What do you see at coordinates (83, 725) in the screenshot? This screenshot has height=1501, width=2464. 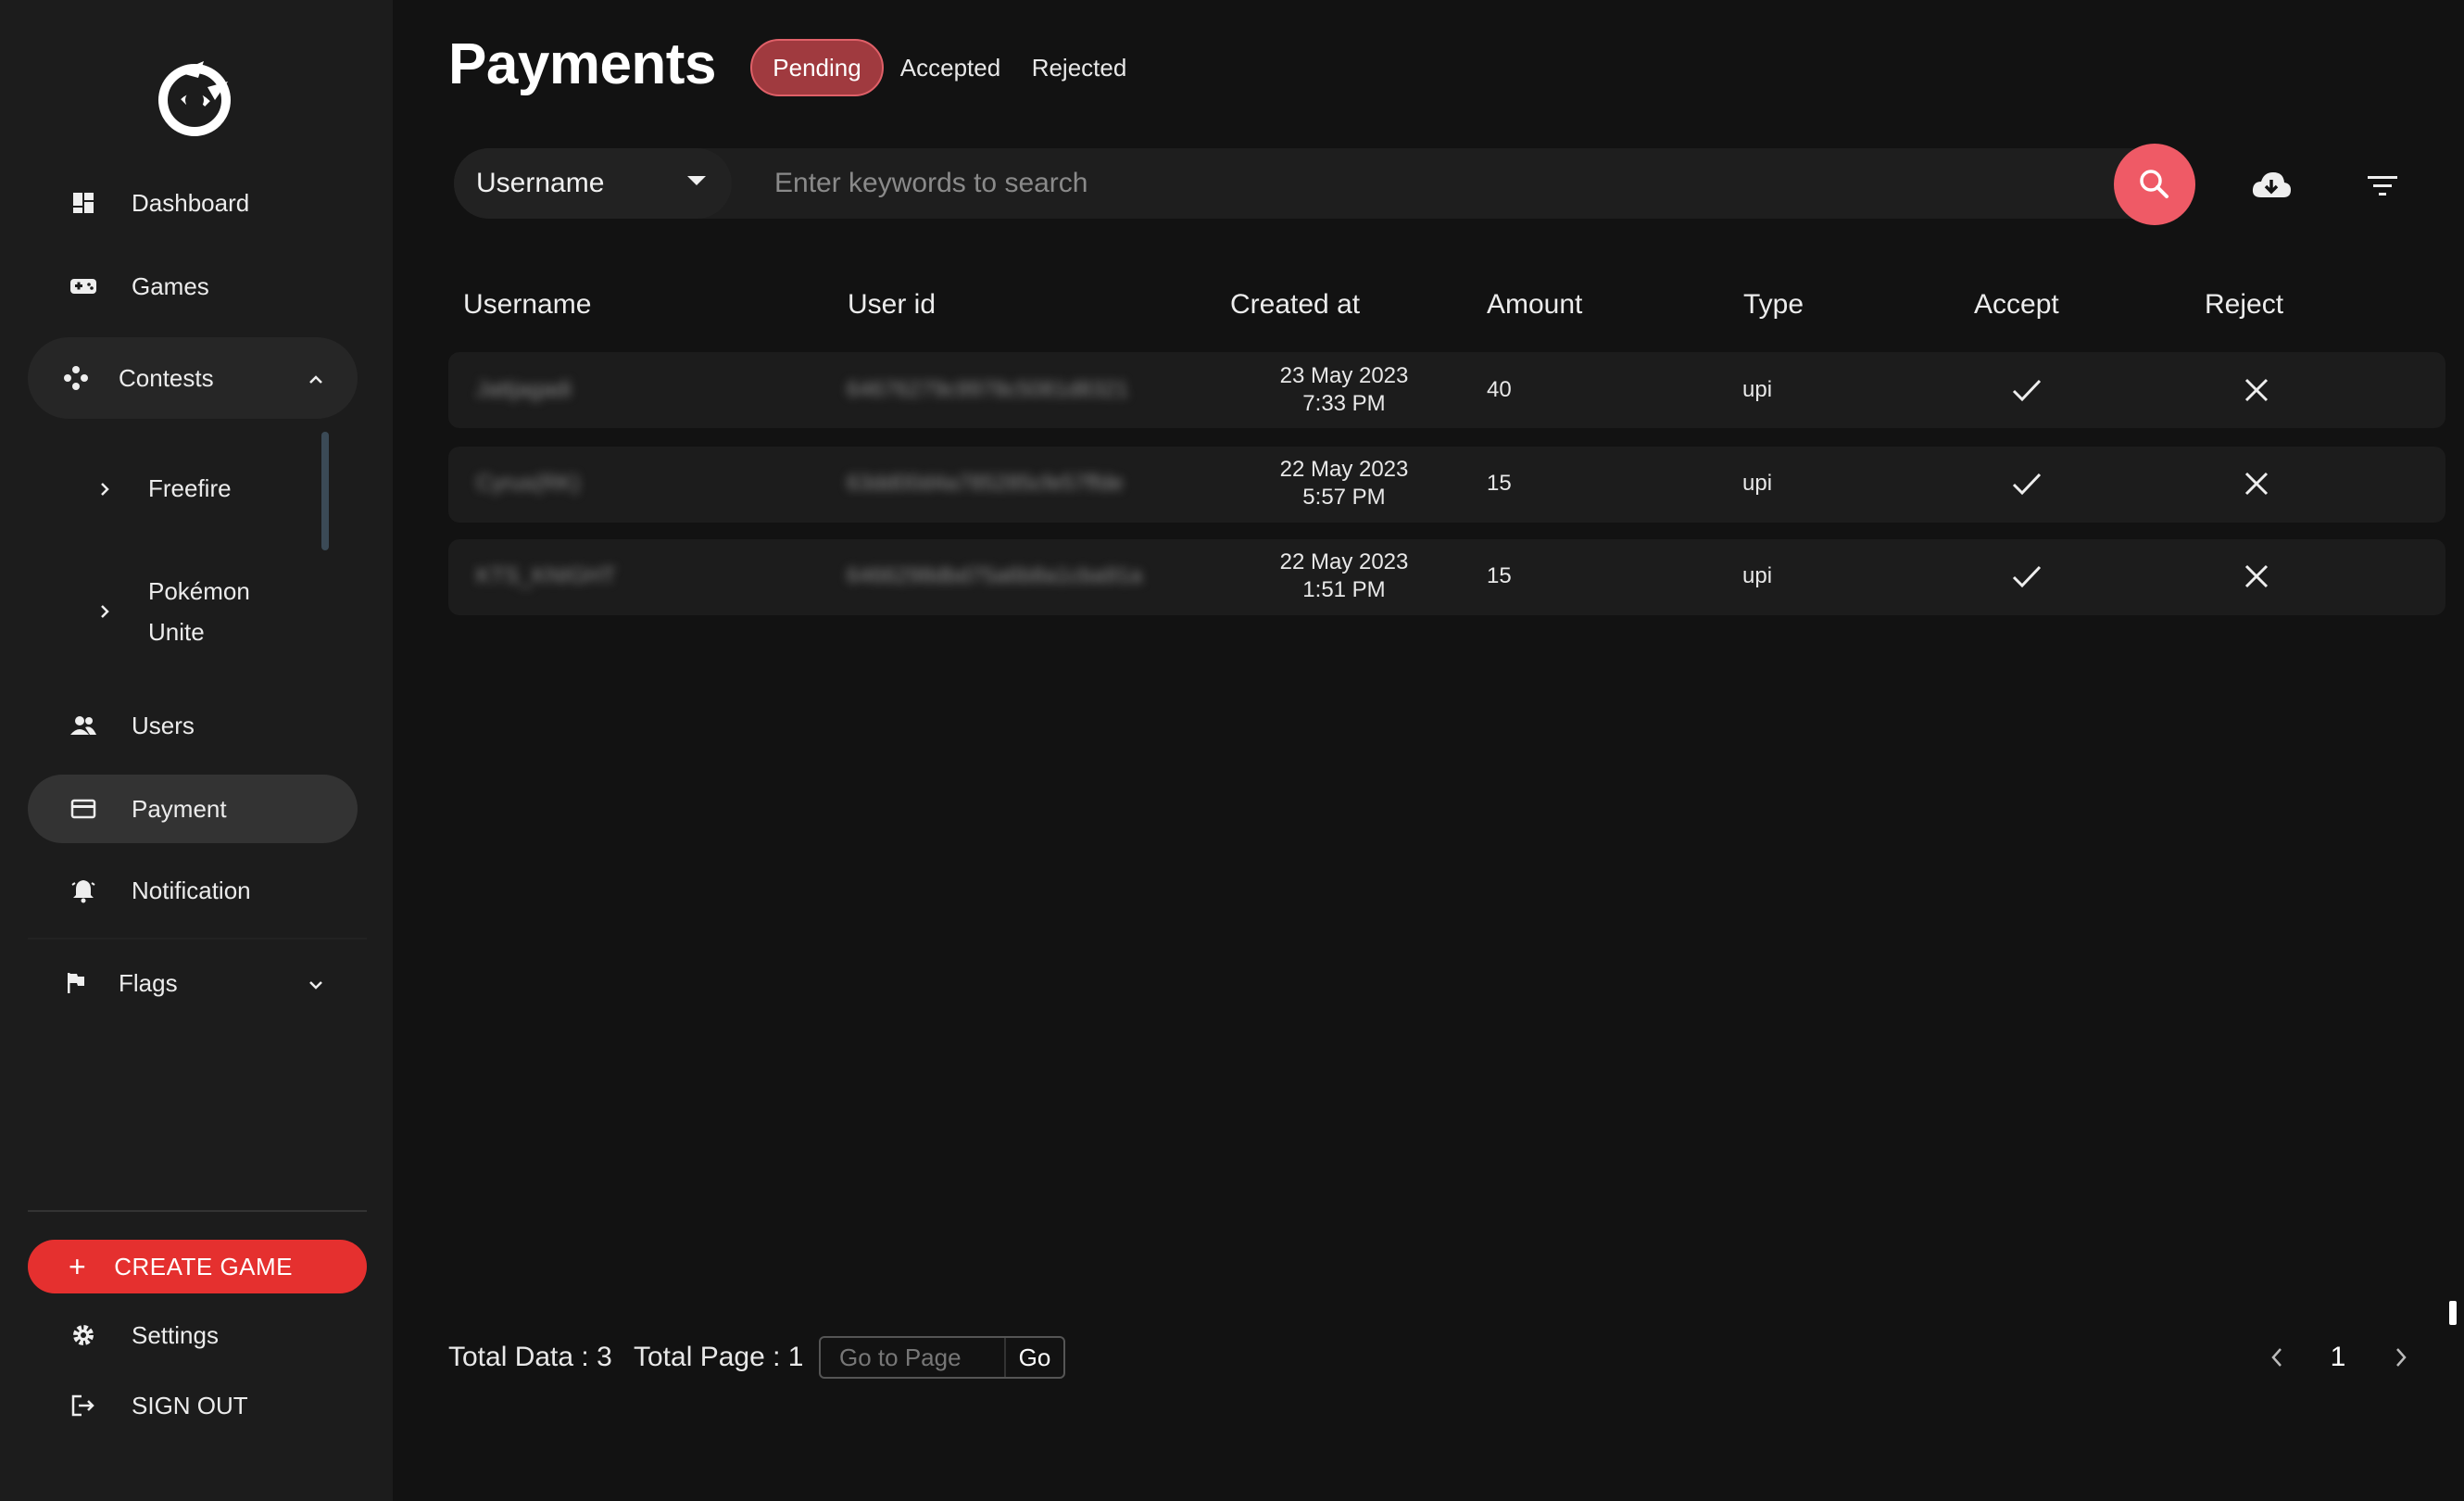 I see `users-icon` at bounding box center [83, 725].